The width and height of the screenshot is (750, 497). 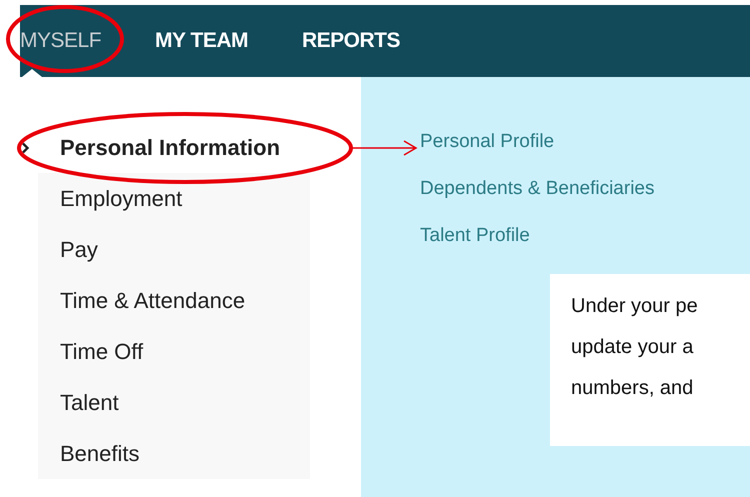 What do you see at coordinates (174, 453) in the screenshot?
I see `menu-item: Benefits` at bounding box center [174, 453].